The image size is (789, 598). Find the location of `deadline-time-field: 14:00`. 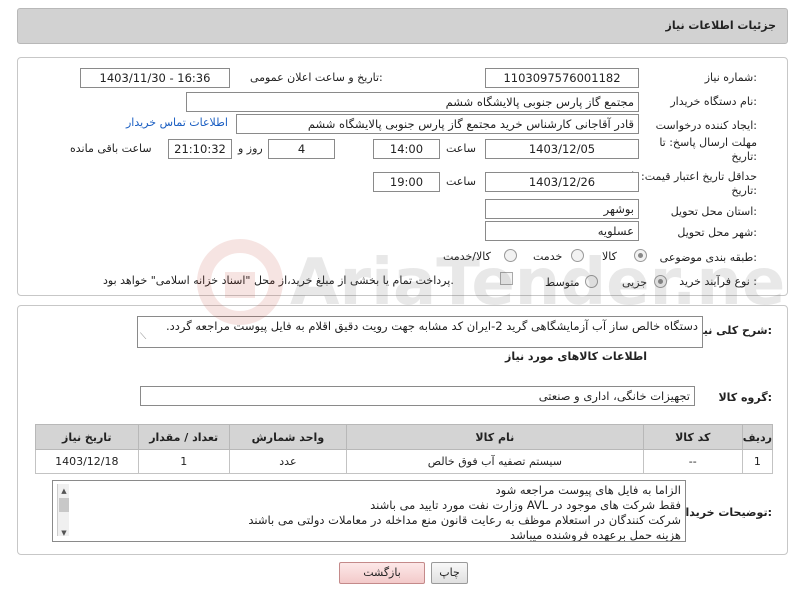

deadline-time-field: 14:00 is located at coordinates (406, 149).